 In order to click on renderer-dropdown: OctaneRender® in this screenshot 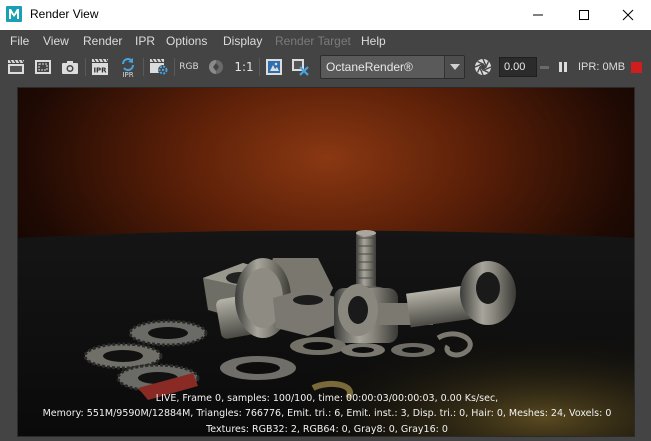, I will do `click(392, 67)`.